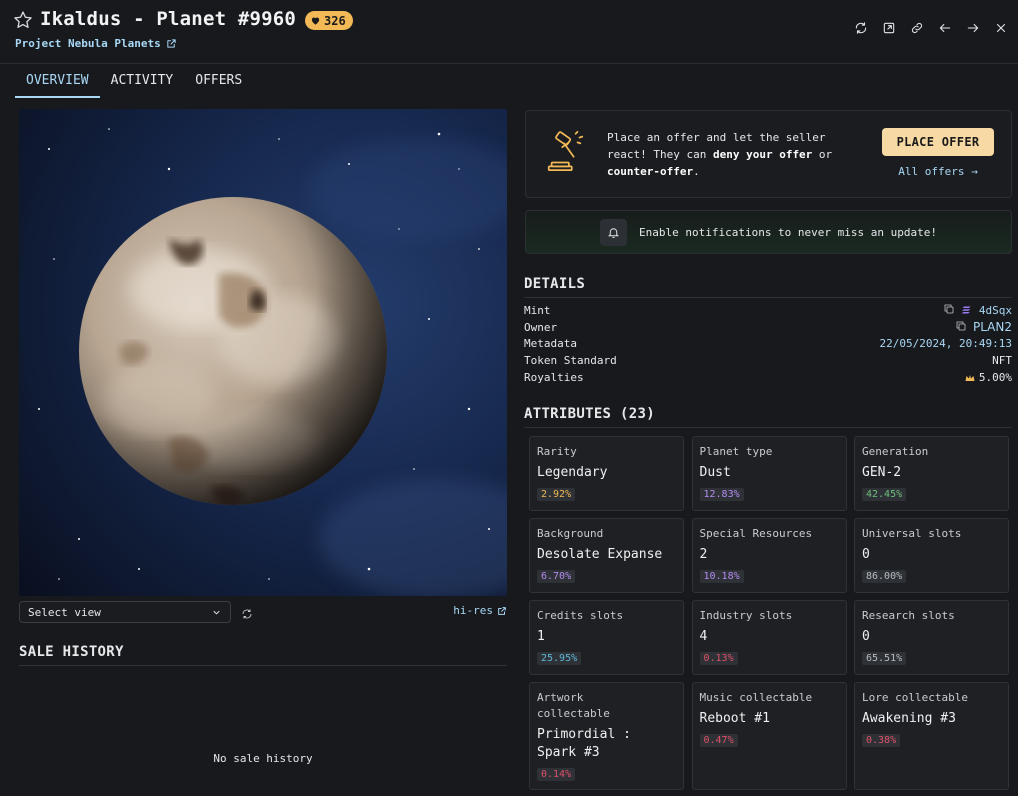  I want to click on detail-value: NFT, so click(1002, 361).